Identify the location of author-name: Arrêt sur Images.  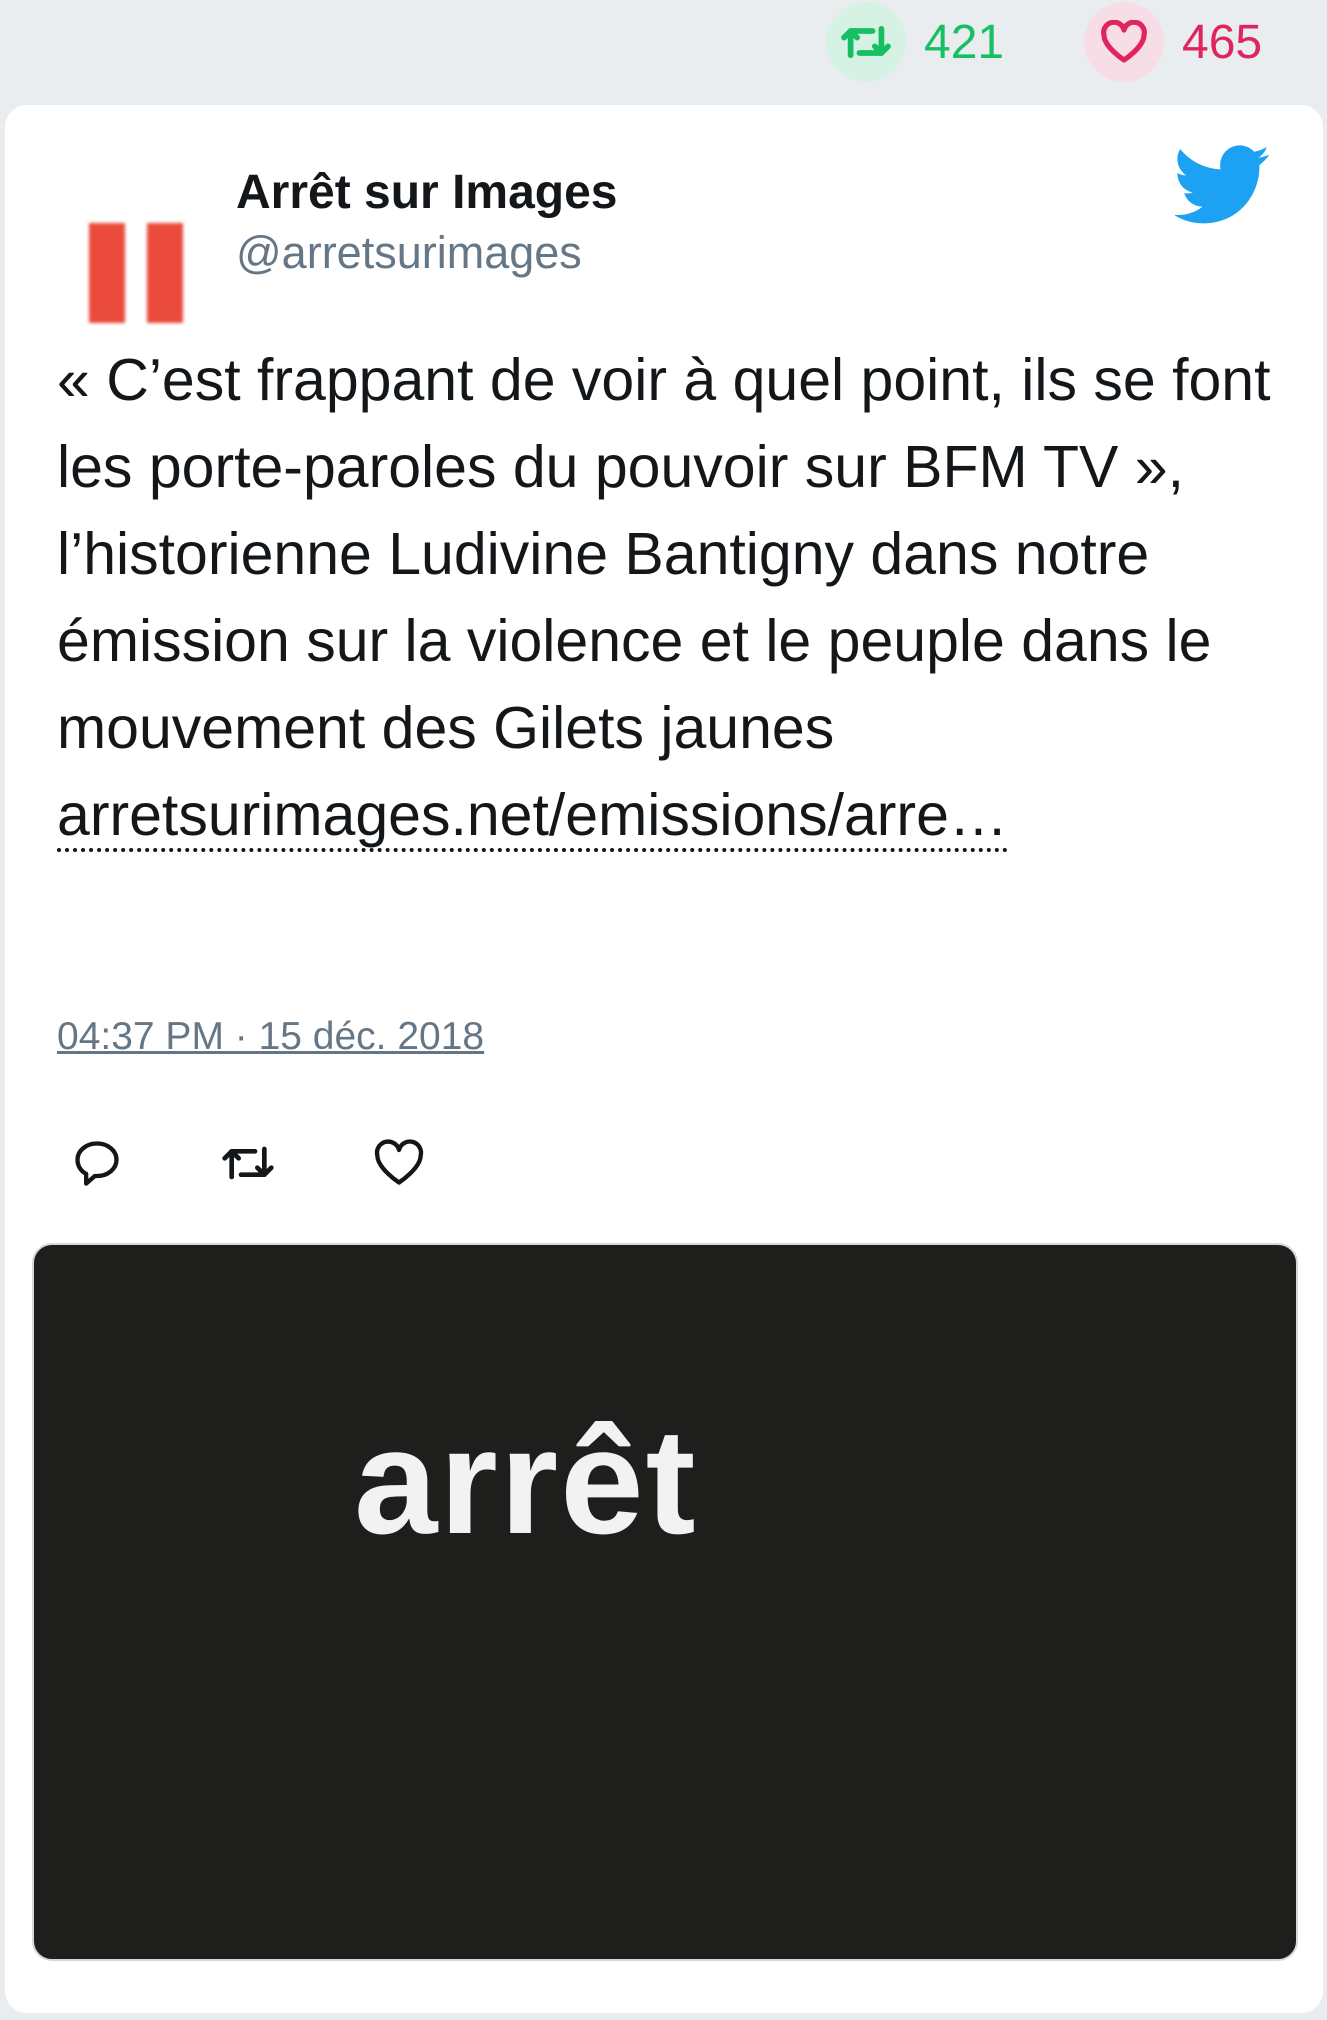
(427, 192).